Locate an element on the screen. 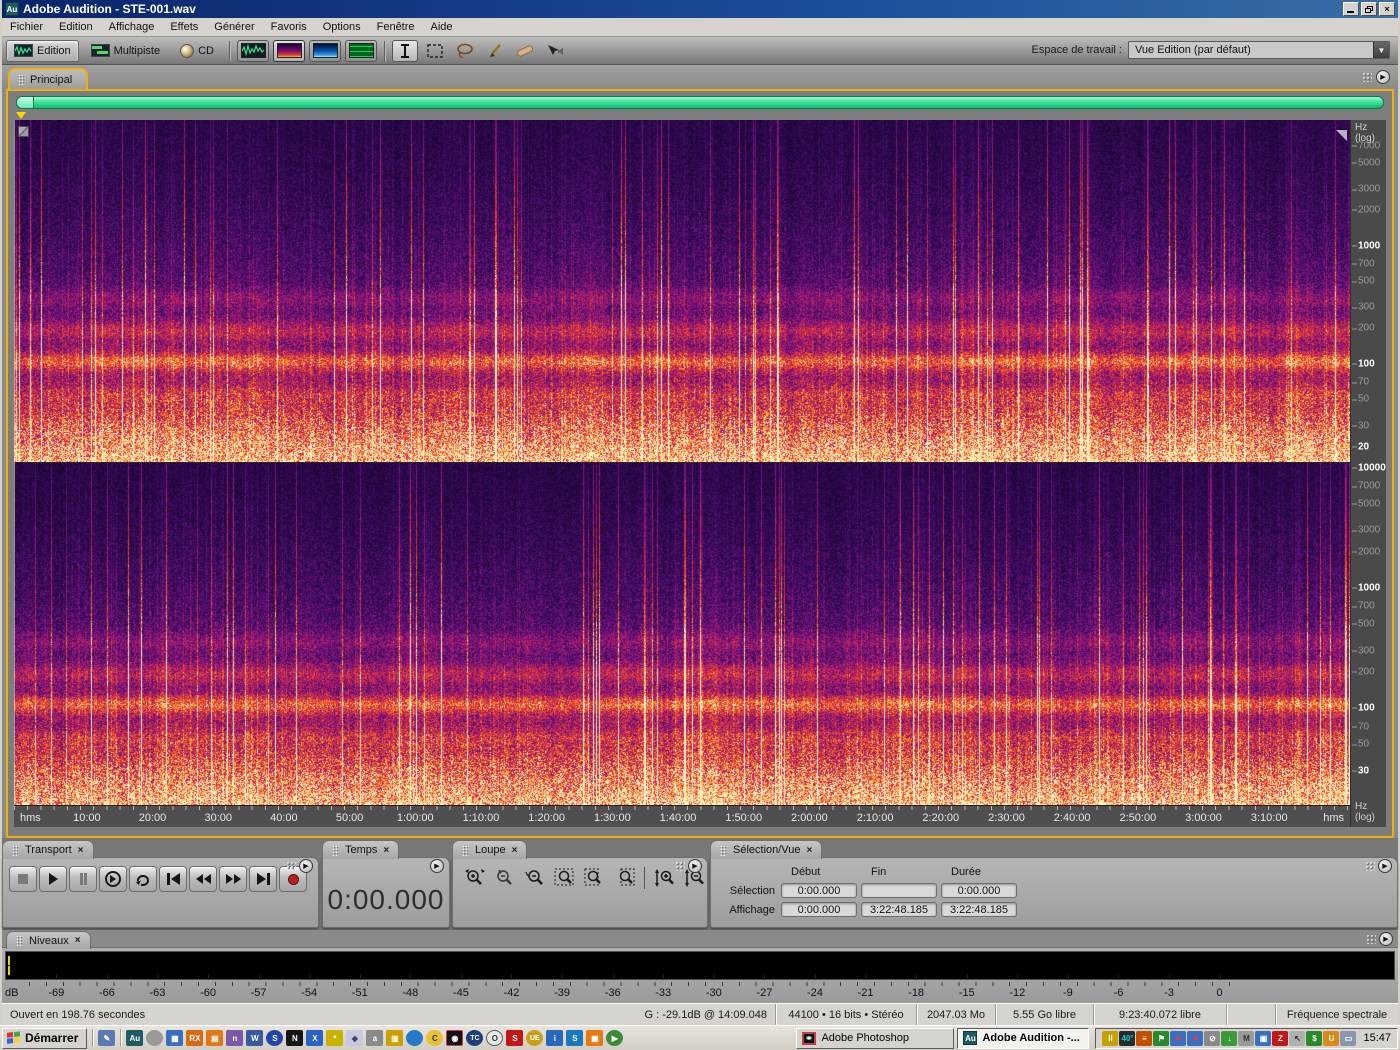  menu-item: Favoris is located at coordinates (289, 27).